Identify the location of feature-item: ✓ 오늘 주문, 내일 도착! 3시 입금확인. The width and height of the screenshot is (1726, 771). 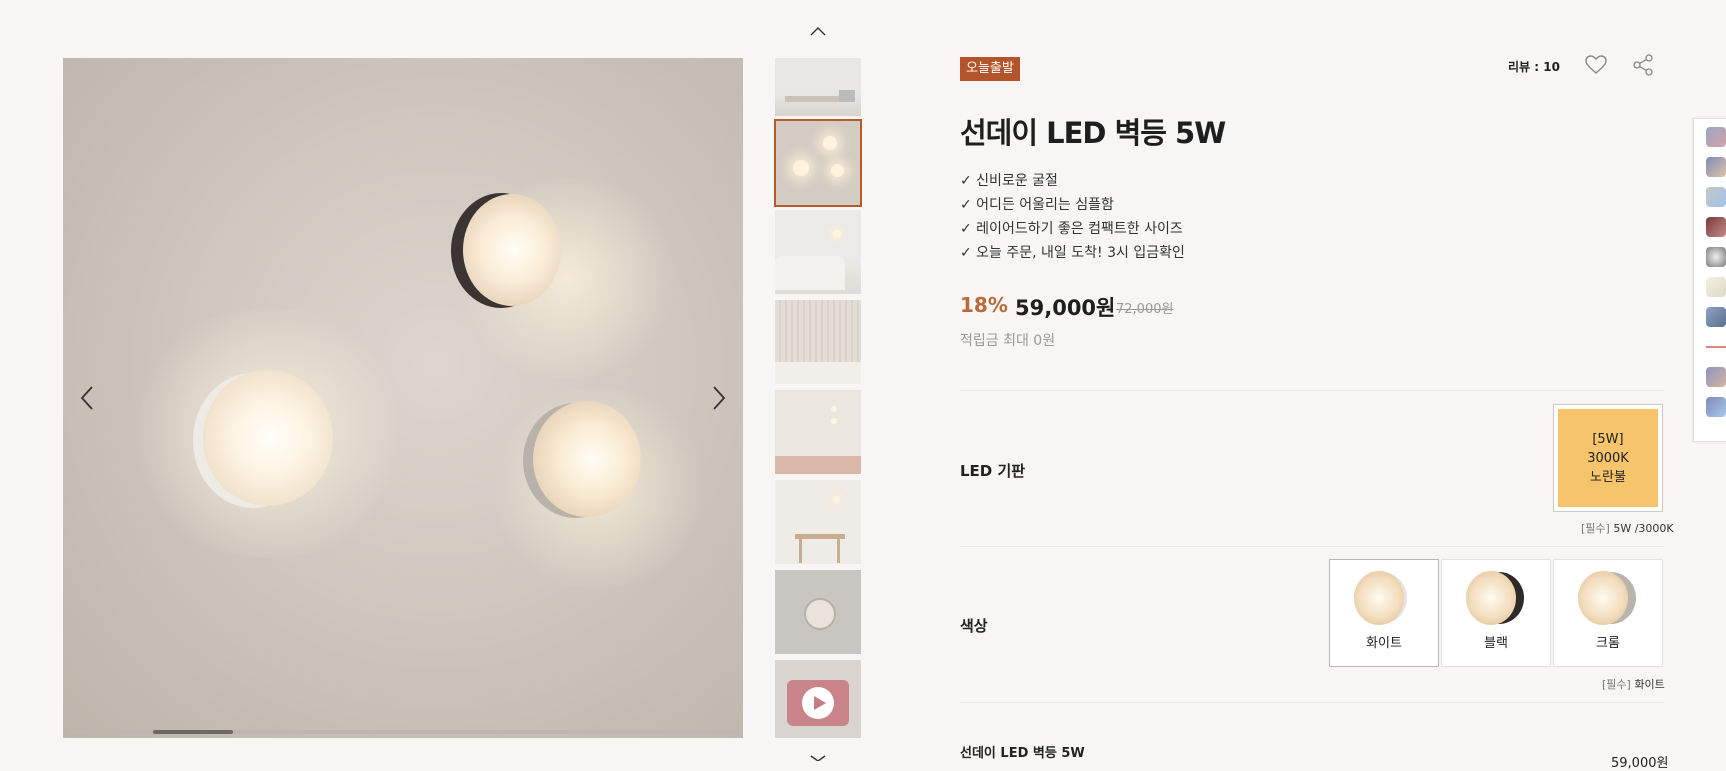
(1072, 253).